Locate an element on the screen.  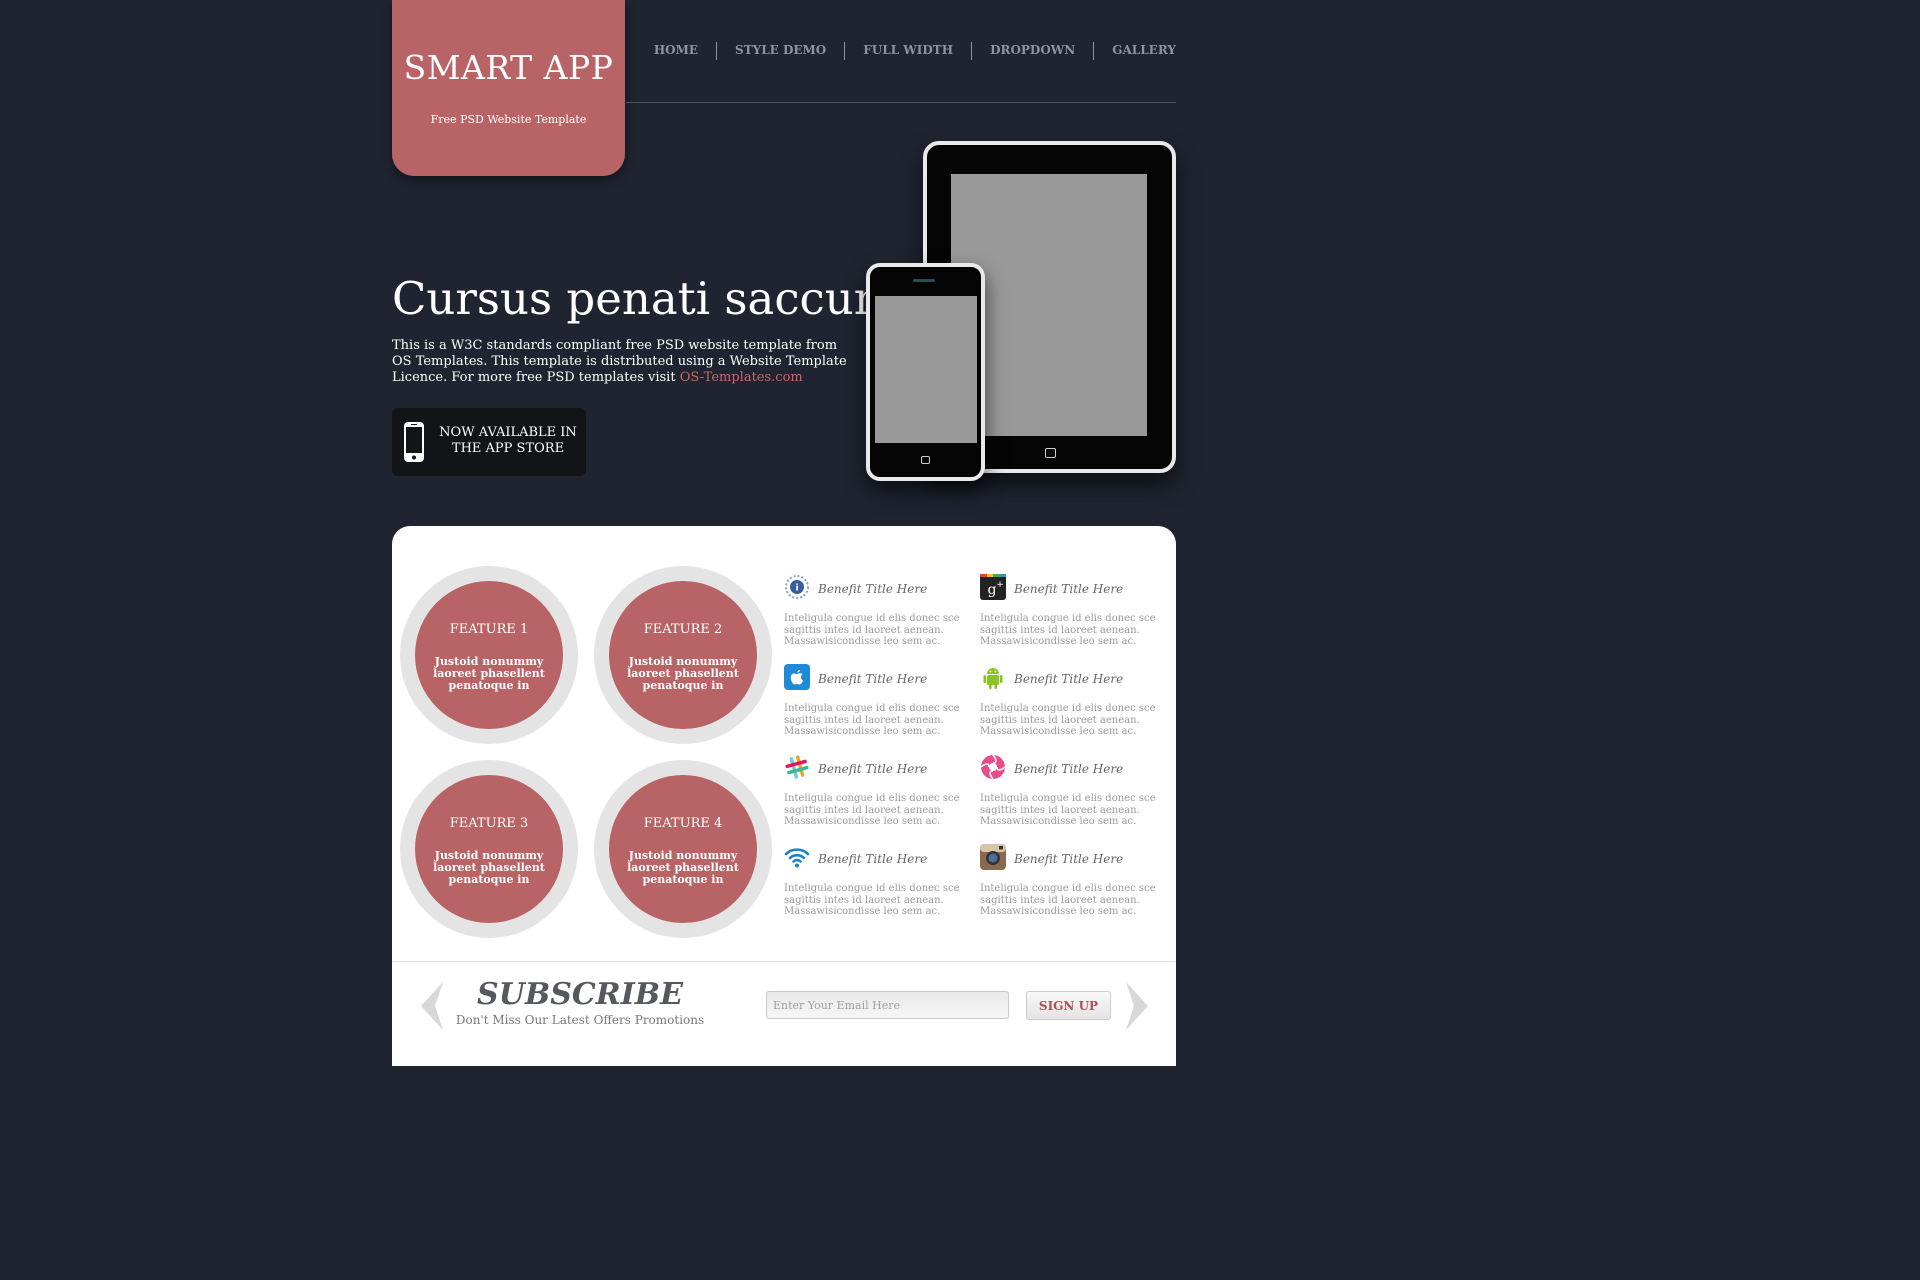
instagram-icon is located at coordinates (993, 857).